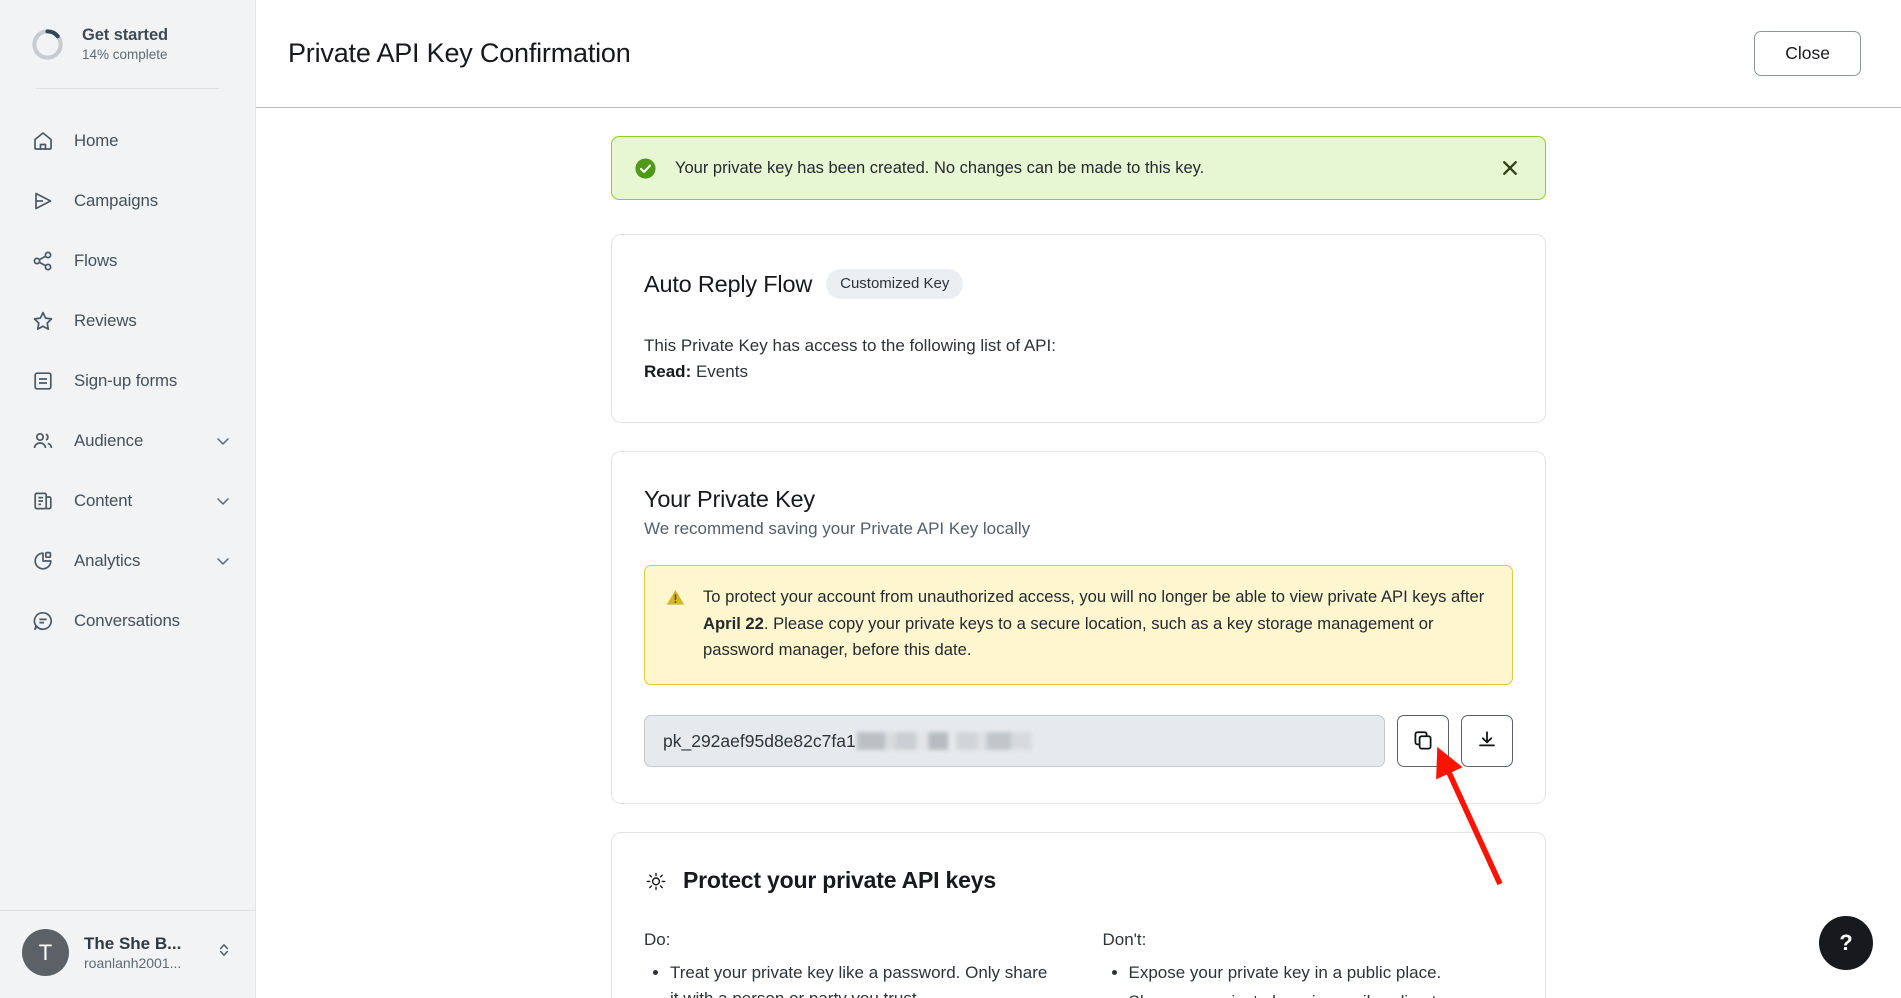 The image size is (1901, 998). Describe the element at coordinates (103, 500) in the screenshot. I see `sidebar-item-label: Content` at that location.